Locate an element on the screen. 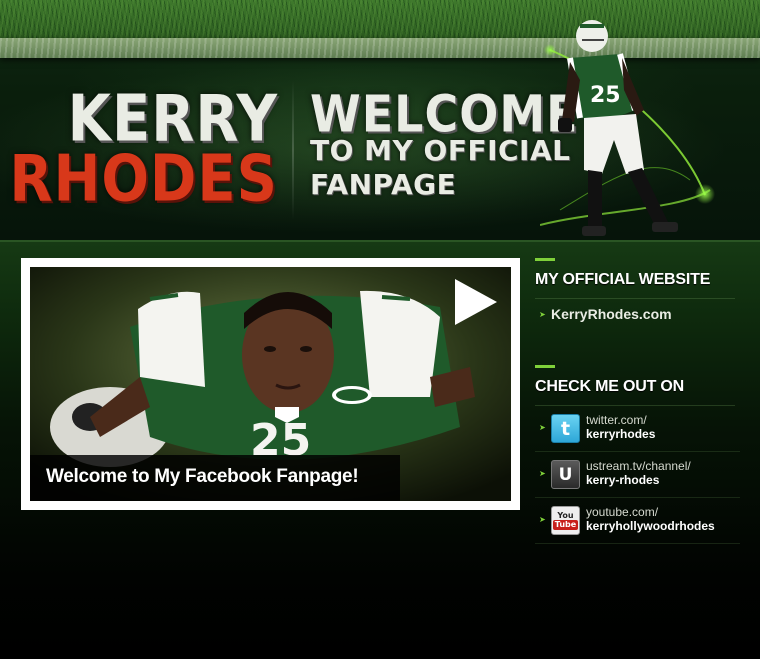 Image resolution: width=760 pixels, height=659 pixels. play-icon is located at coordinates (476, 302).